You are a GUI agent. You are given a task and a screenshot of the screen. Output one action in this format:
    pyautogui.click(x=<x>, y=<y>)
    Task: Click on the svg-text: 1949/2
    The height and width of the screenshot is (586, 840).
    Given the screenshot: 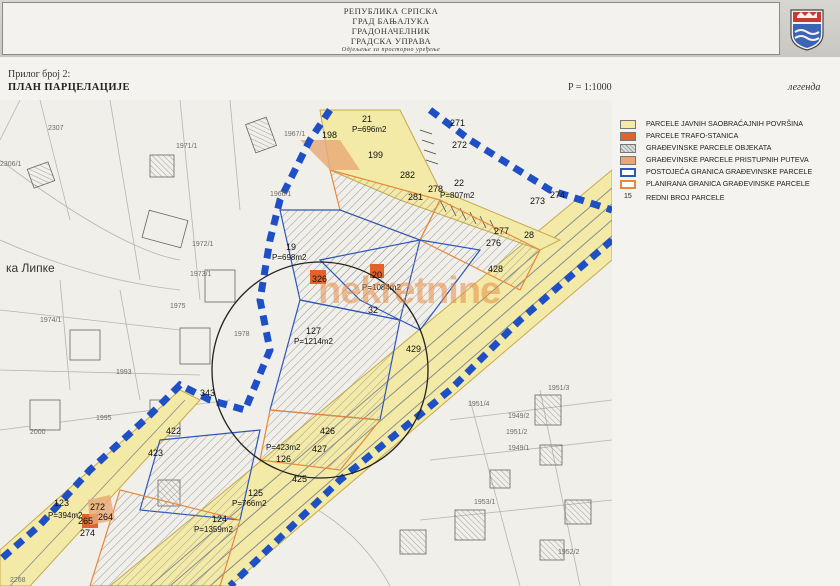 What is the action you would take?
    pyautogui.click(x=519, y=416)
    